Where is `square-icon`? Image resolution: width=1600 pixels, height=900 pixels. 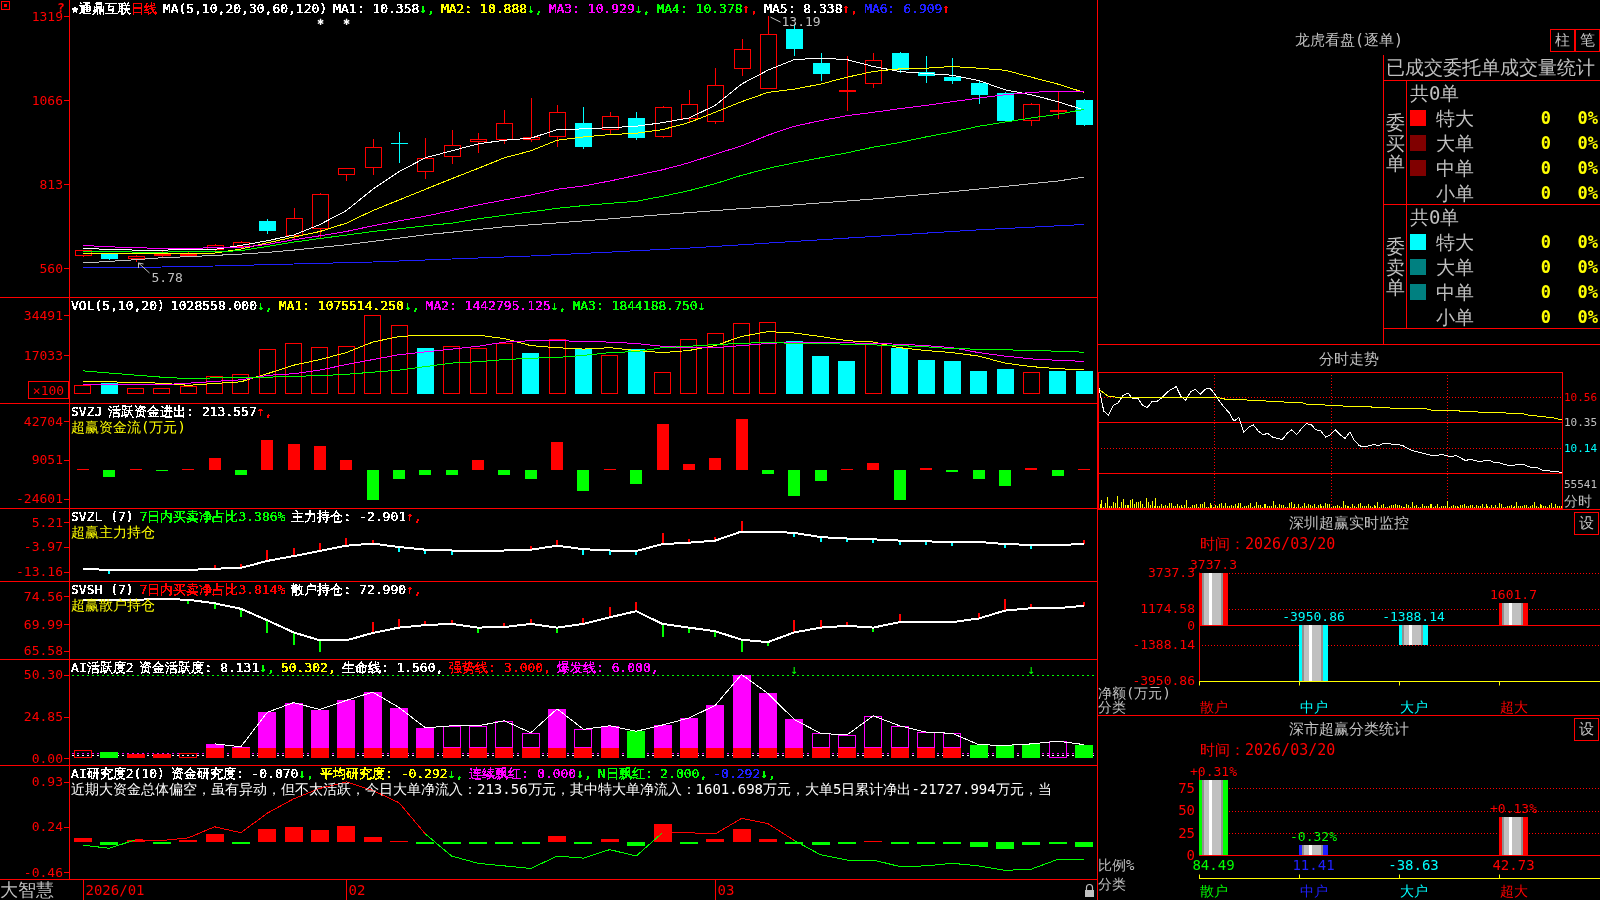
square-icon is located at coordinates (5, 5).